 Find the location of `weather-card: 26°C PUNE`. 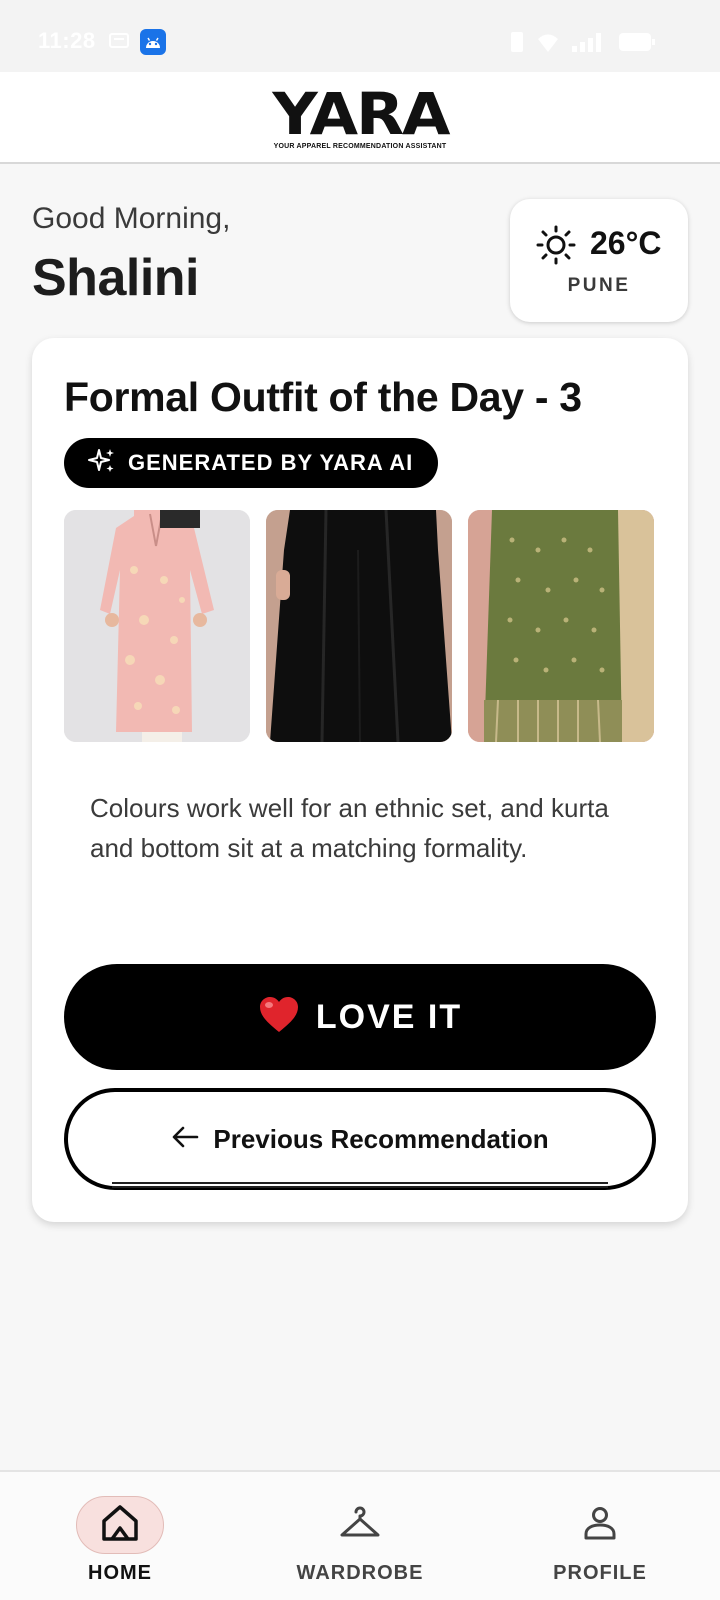

weather-card: 26°C PUNE is located at coordinates (599, 260).